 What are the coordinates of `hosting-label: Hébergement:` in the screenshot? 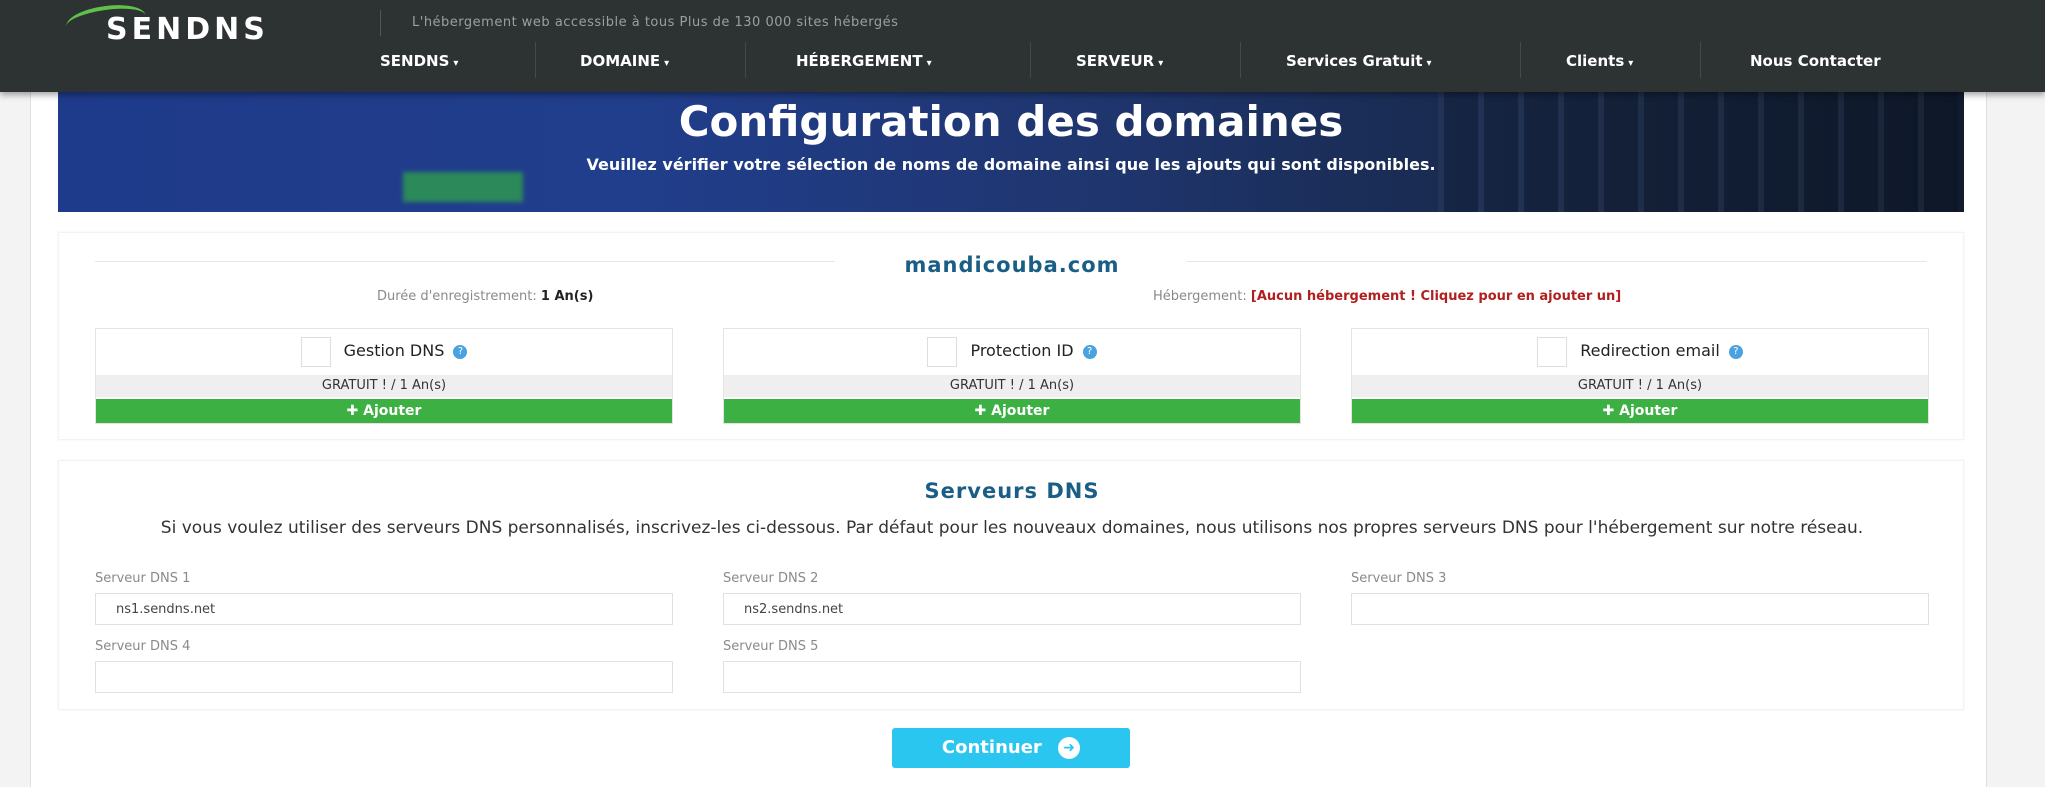 It's located at (1200, 296).